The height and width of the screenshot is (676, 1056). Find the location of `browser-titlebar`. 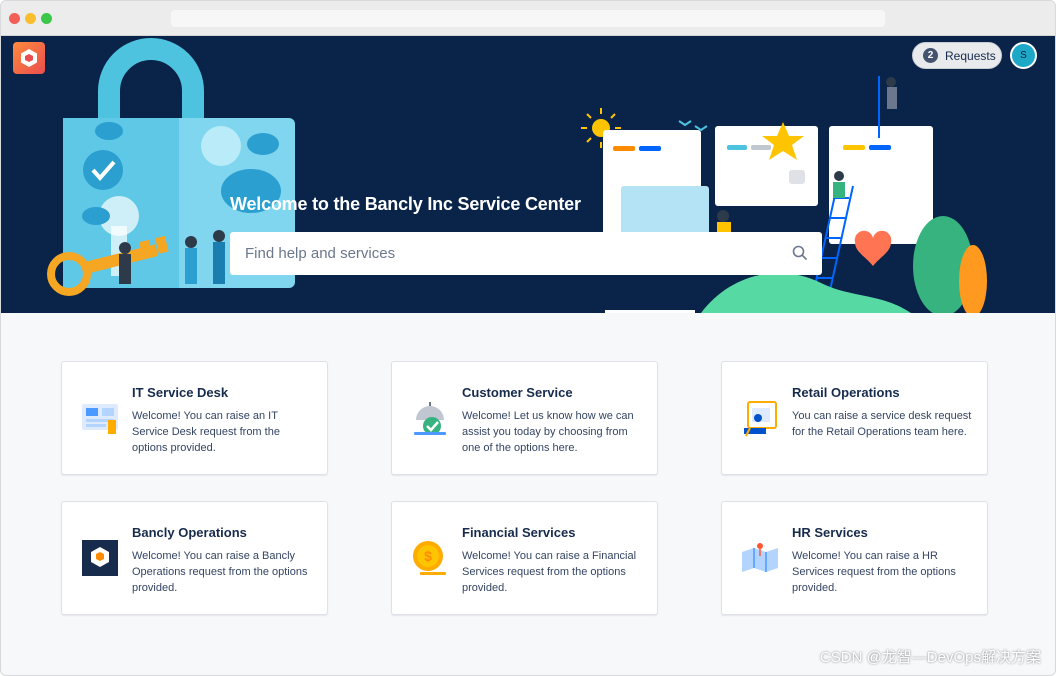

browser-titlebar is located at coordinates (528, 18).